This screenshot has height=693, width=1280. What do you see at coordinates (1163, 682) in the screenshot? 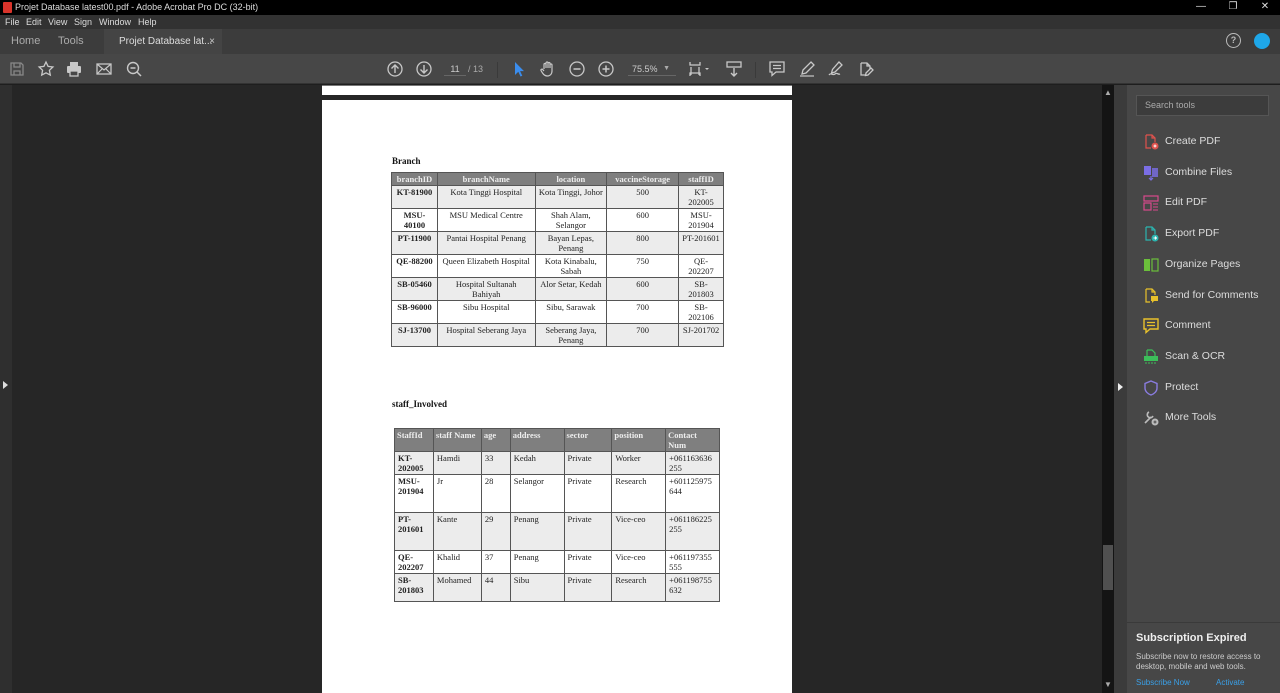
I see `subscribe-now-link: Subscribe Now` at bounding box center [1163, 682].